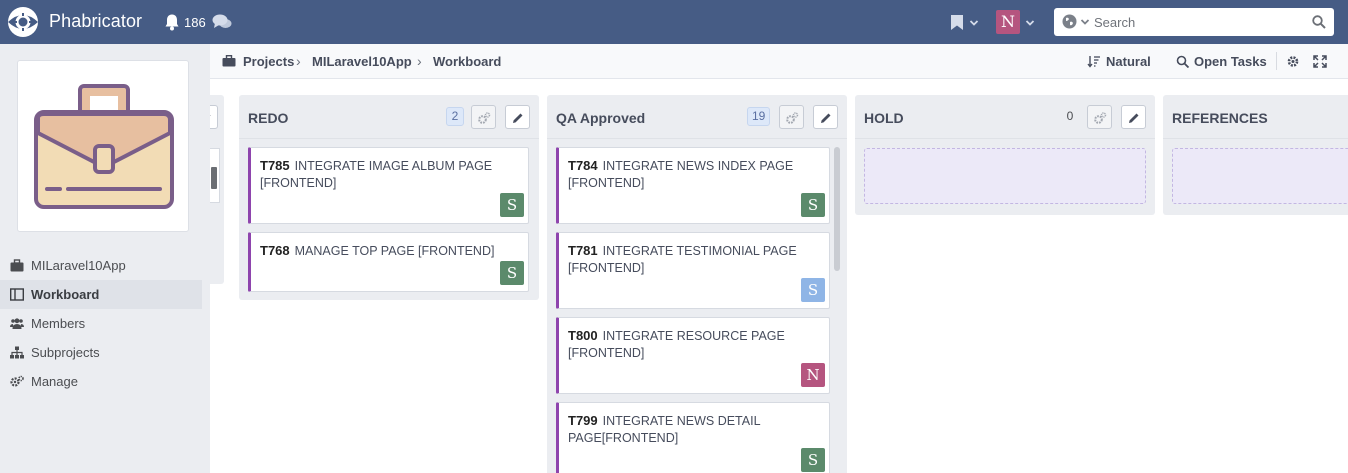  Describe the element at coordinates (101, 352) in the screenshot. I see `sidebar-item-subprojects: Subprojects` at that location.